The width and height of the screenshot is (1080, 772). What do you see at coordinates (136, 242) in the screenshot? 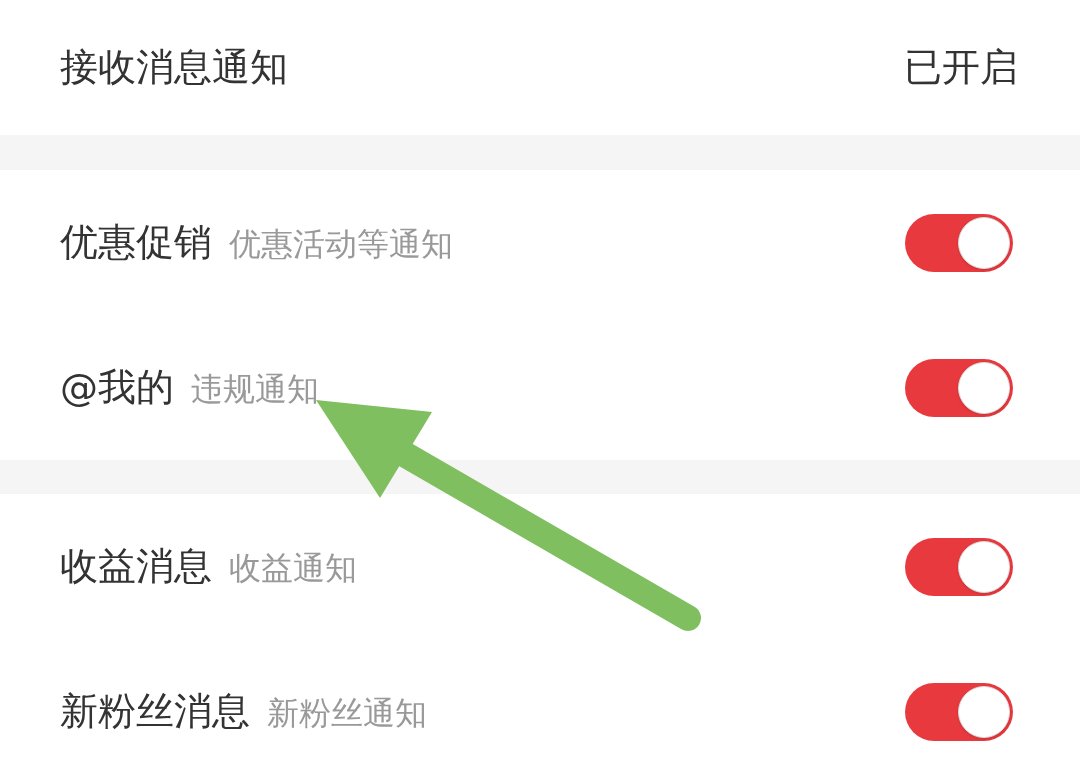
I see `setting-title: 优惠促销` at bounding box center [136, 242].